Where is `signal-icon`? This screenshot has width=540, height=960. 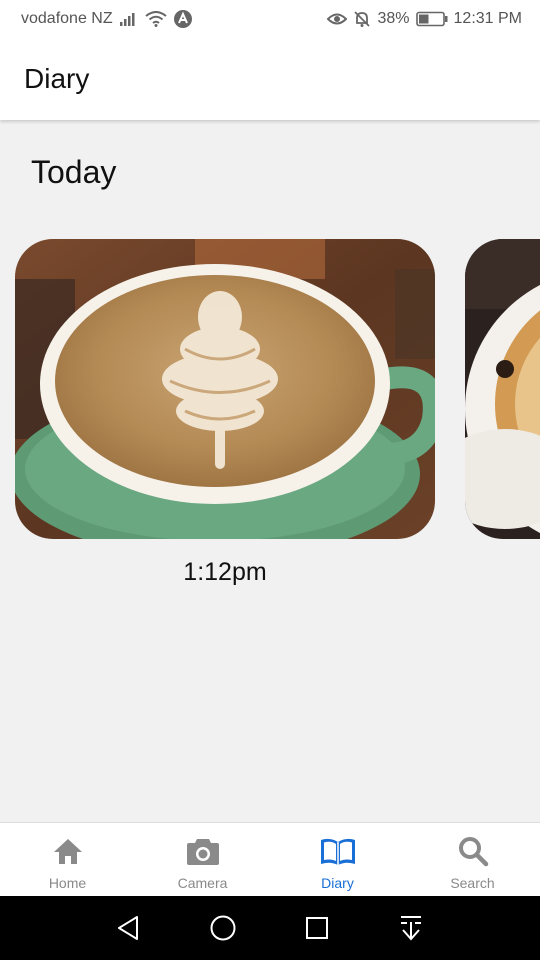
signal-icon is located at coordinates (129, 19).